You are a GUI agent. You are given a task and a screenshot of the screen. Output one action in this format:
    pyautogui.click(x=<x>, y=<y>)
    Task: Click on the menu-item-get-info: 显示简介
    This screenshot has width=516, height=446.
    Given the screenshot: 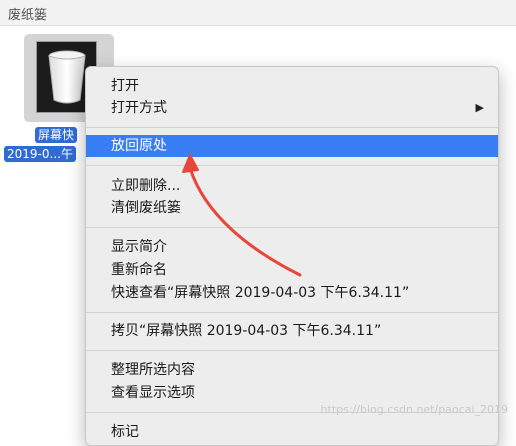 What is the action you would take?
    pyautogui.click(x=292, y=247)
    